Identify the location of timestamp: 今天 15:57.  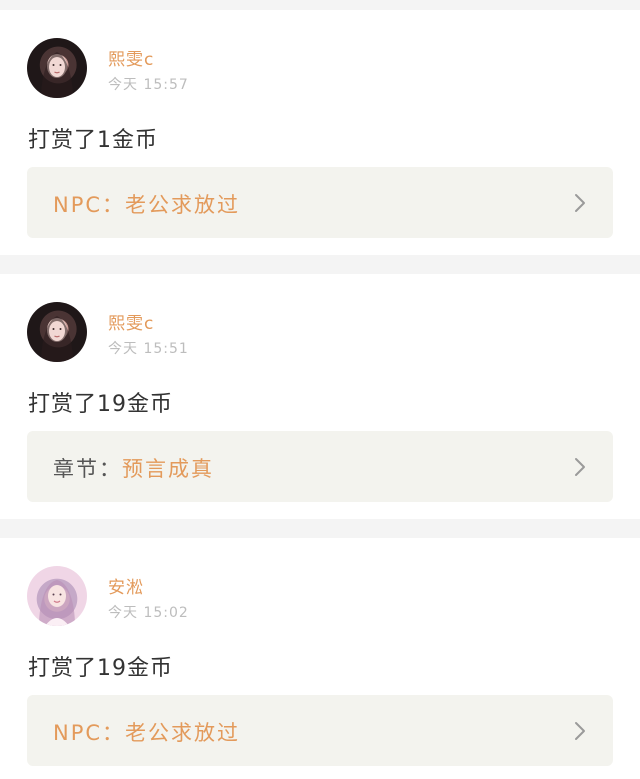
(148, 85).